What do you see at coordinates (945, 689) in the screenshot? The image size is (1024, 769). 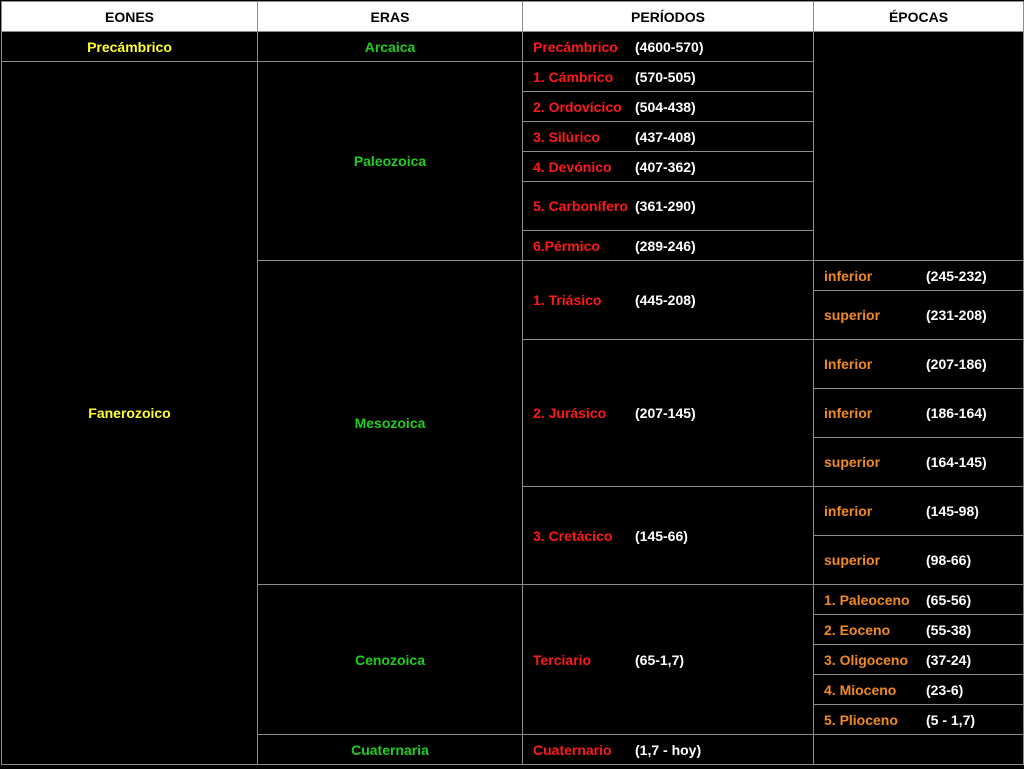 I see `epoch-range: (23-6)` at bounding box center [945, 689].